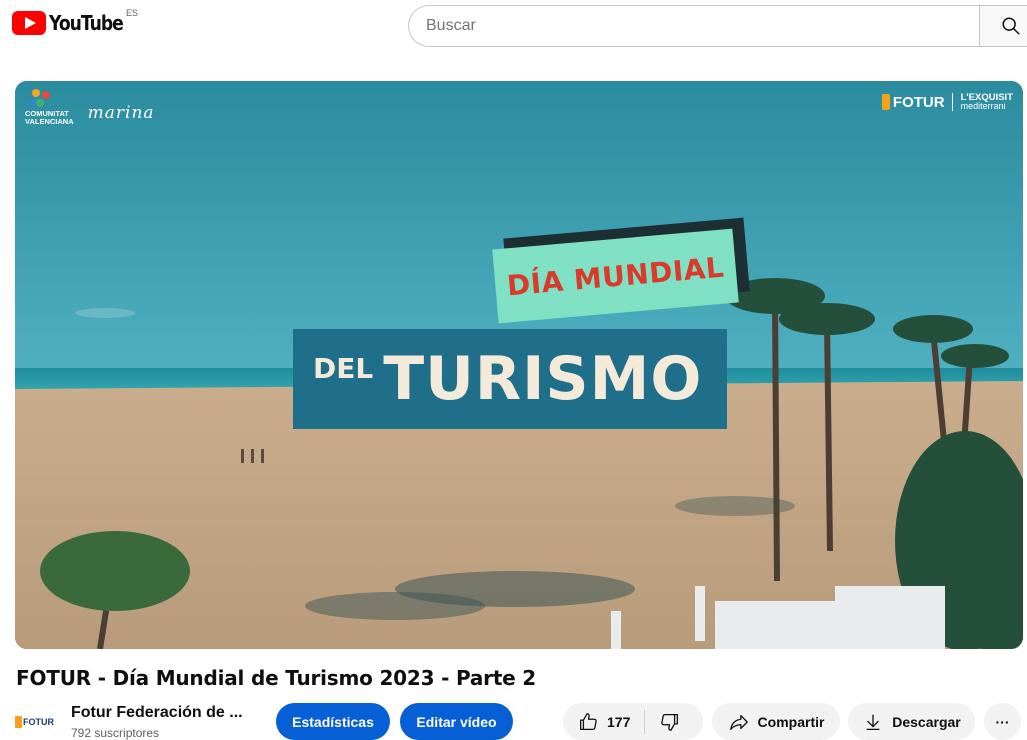  Describe the element at coordinates (633, 721) in the screenshot. I see `like-dislike-group: 177` at that location.